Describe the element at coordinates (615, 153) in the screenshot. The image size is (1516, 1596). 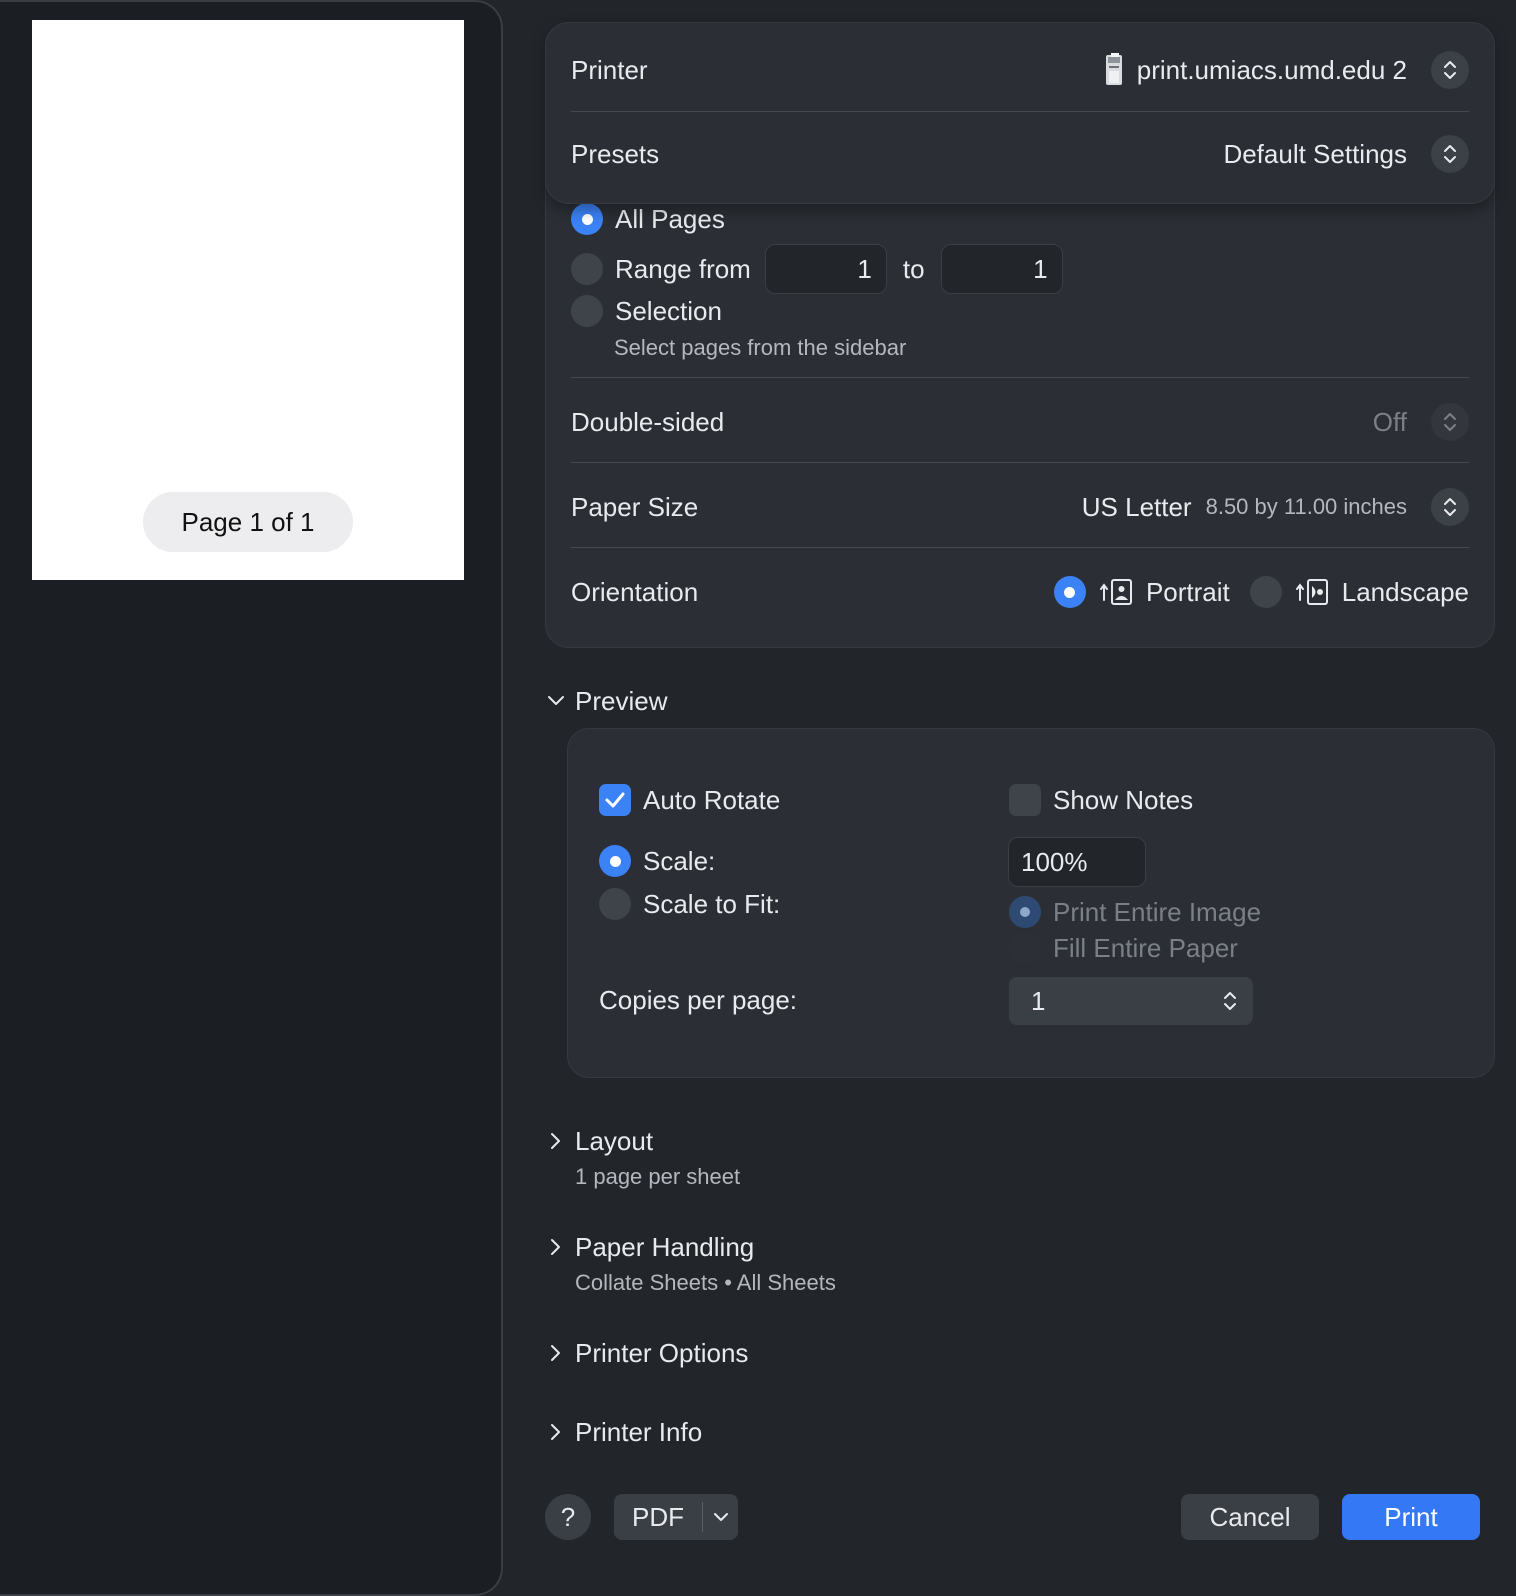
I see `presets-label: Presets` at that location.